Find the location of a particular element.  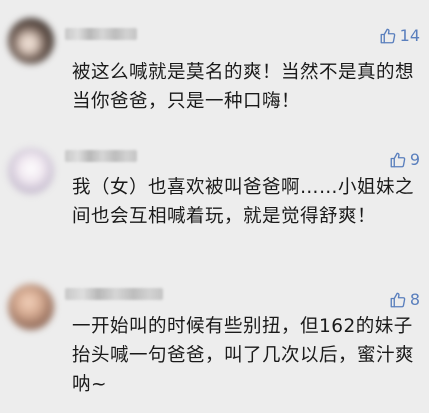

like-button: 8 is located at coordinates (404, 299).